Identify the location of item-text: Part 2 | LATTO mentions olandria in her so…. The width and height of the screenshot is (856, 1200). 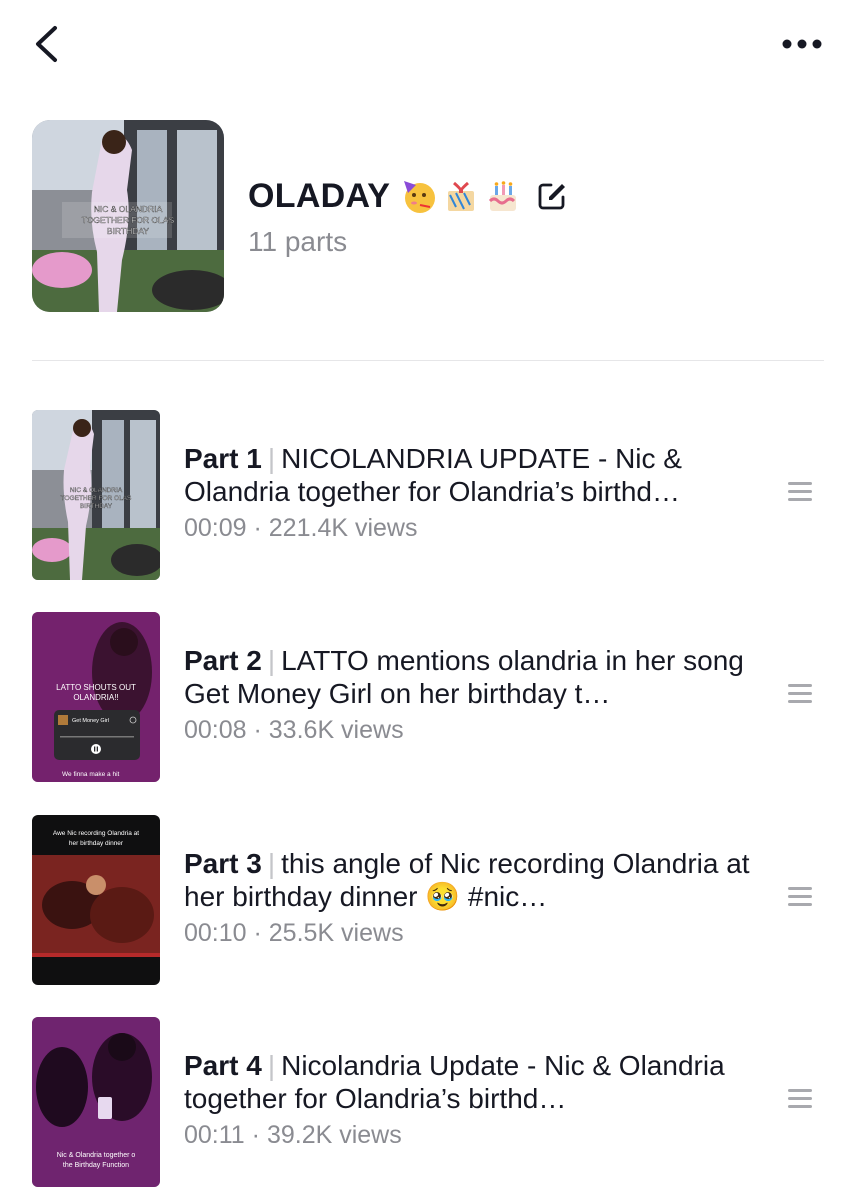
(474, 694).